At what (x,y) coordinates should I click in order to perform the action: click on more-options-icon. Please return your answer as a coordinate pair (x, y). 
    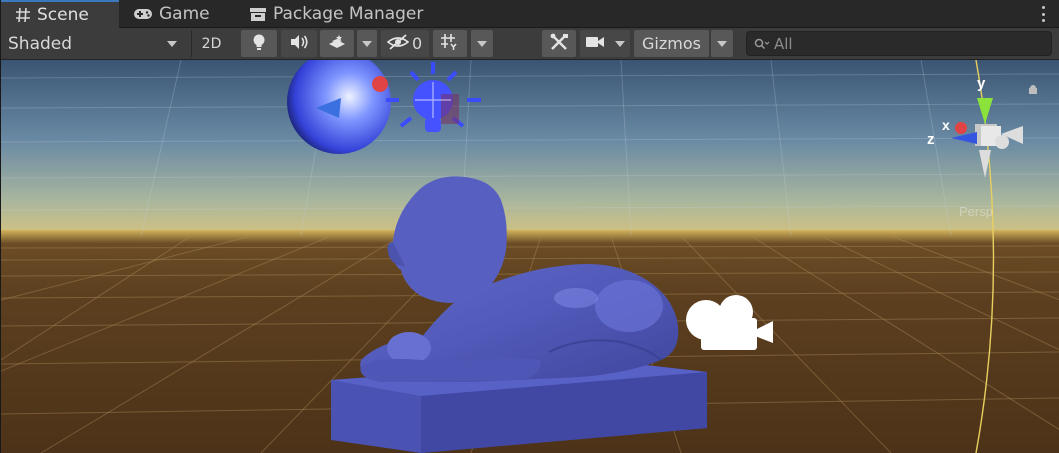
    Looking at the image, I should click on (1043, 14).